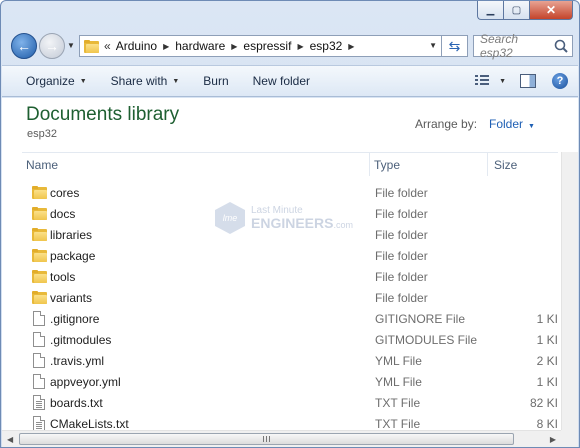  Describe the element at coordinates (523, 164) in the screenshot. I see `column-size: Size` at that location.